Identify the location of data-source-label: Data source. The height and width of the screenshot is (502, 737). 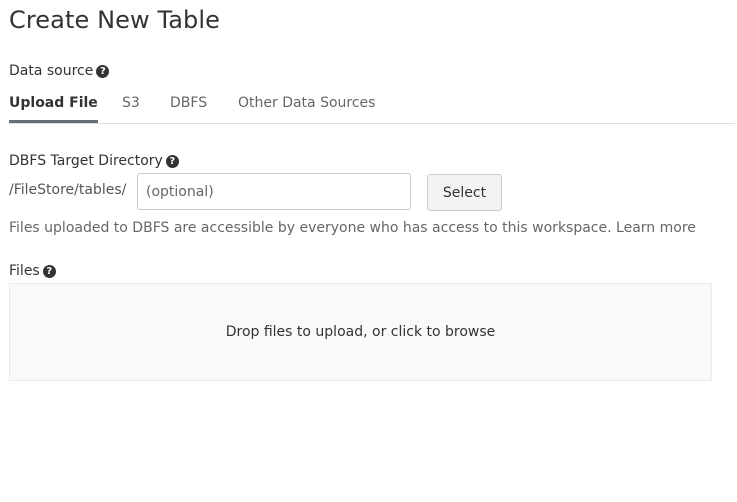
(51, 71).